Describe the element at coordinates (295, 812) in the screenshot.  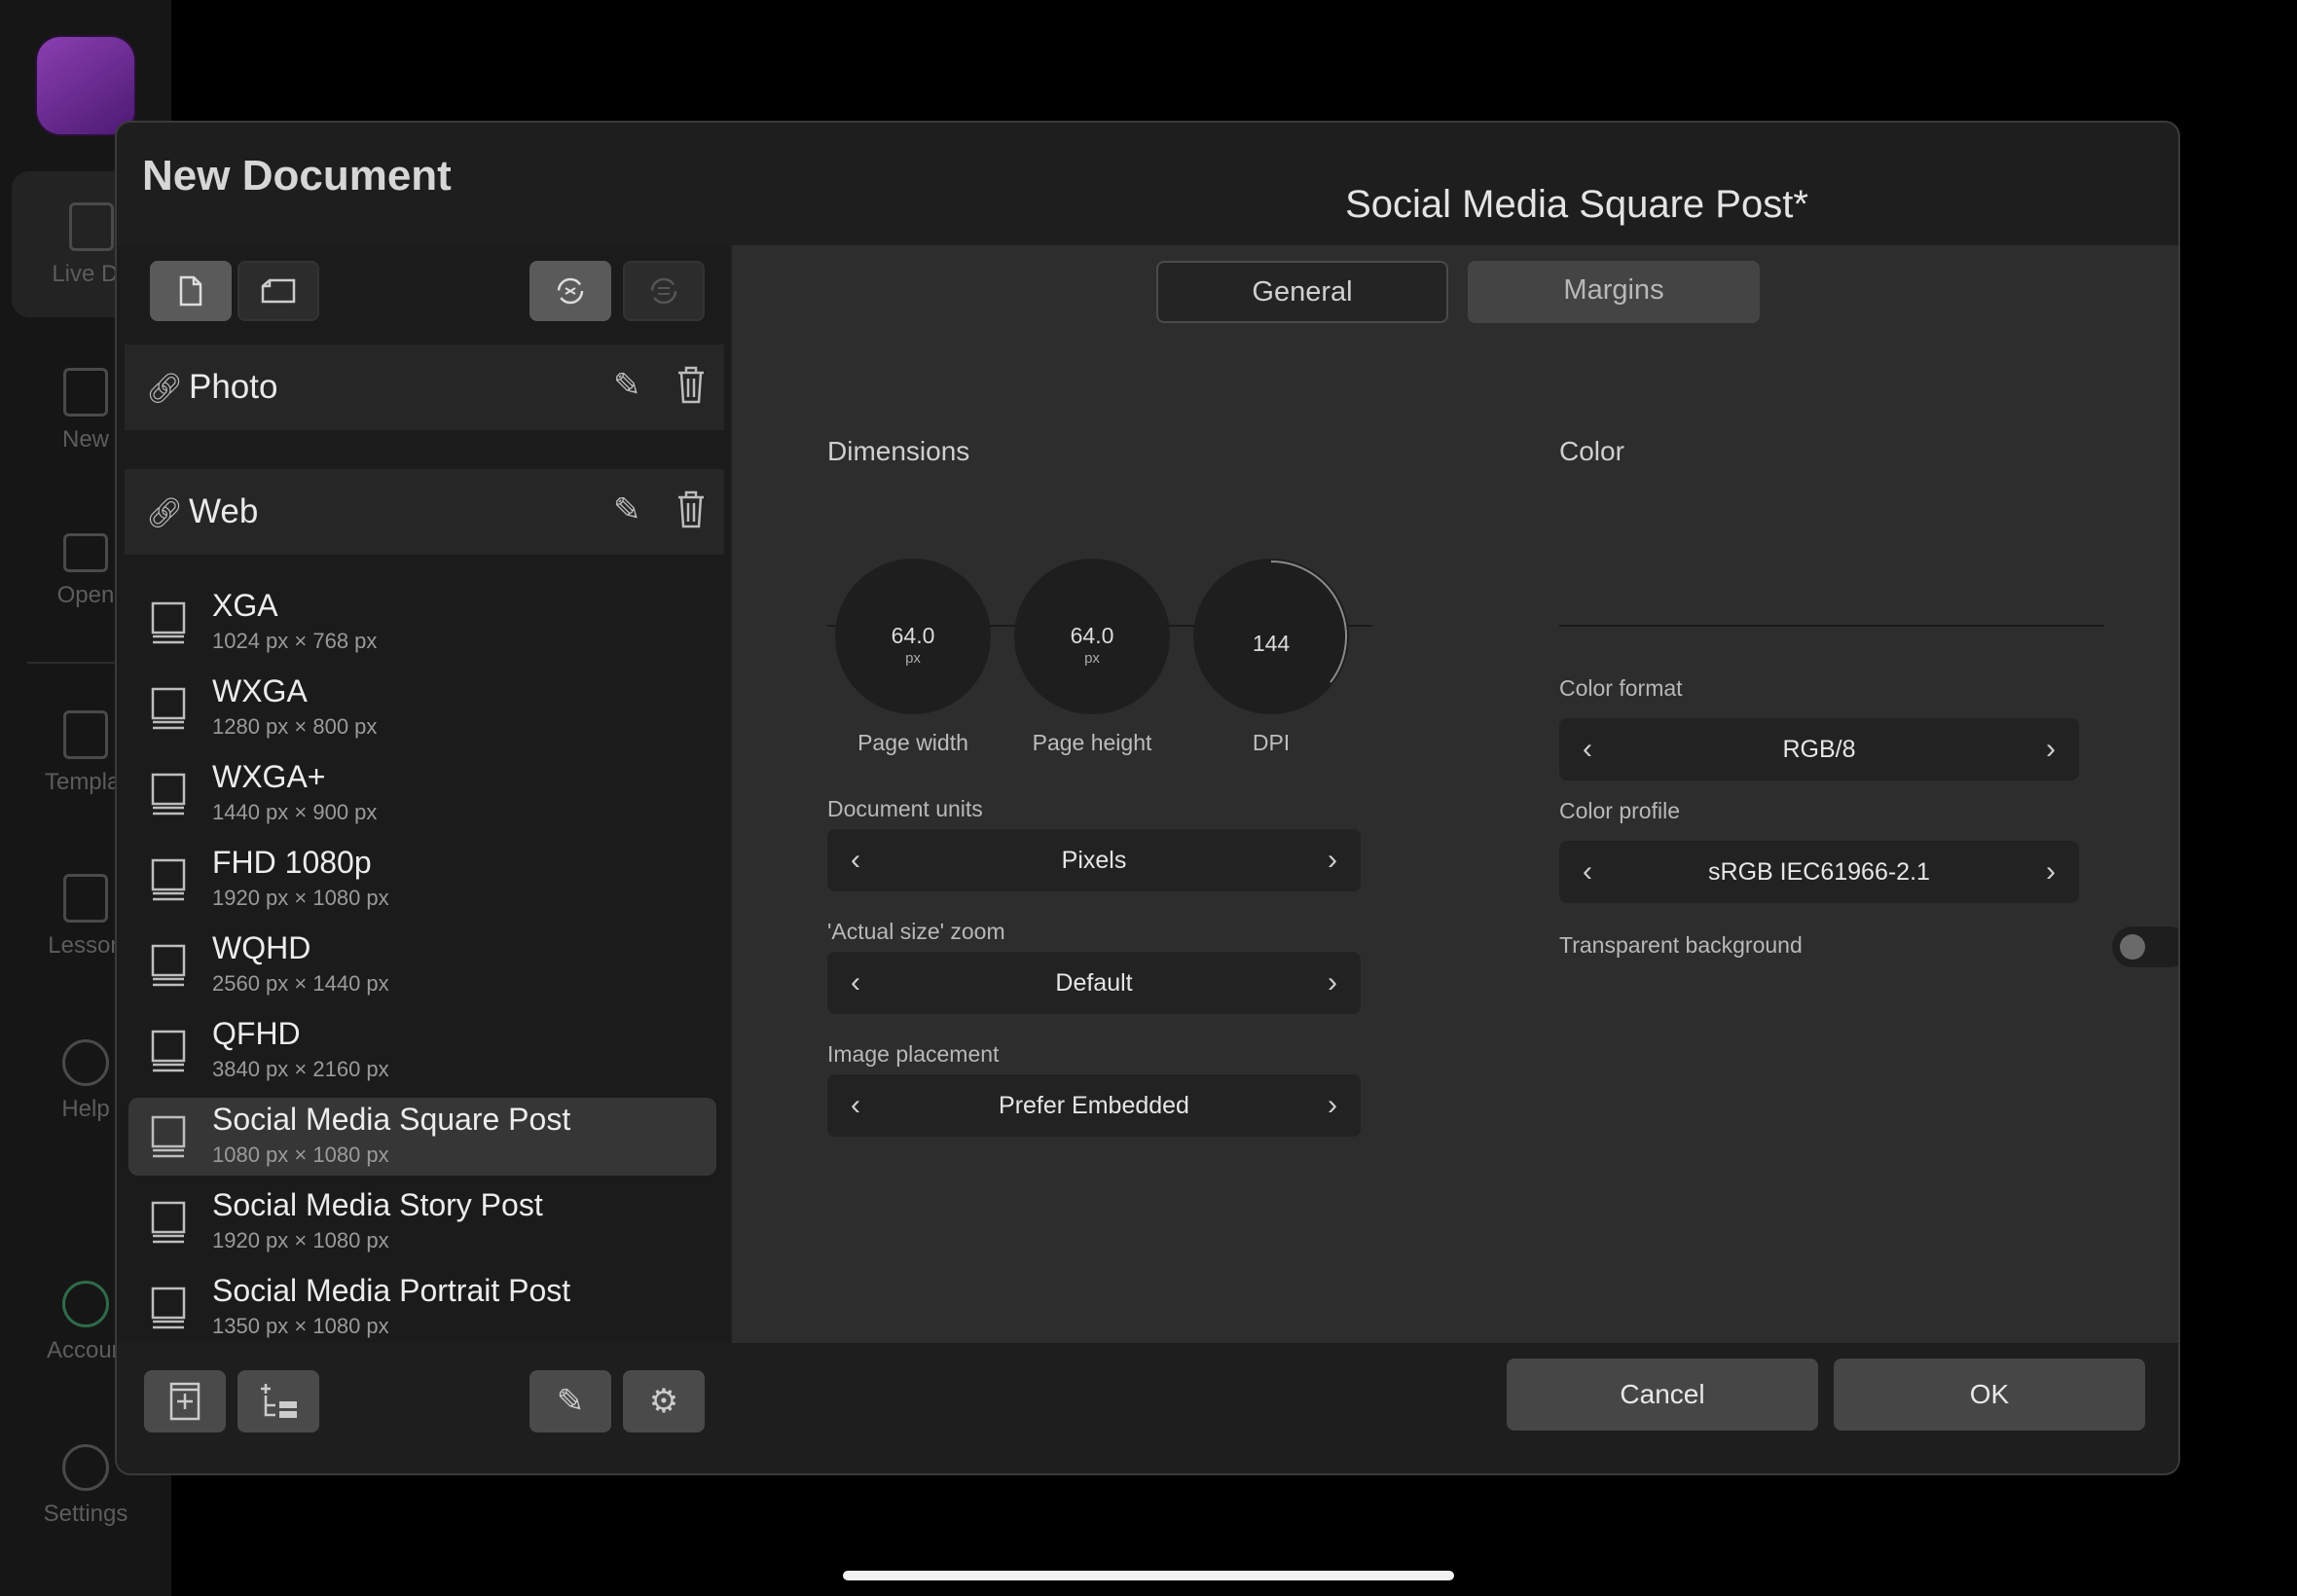
I see `preset-size: 1440 px × 900 px` at that location.